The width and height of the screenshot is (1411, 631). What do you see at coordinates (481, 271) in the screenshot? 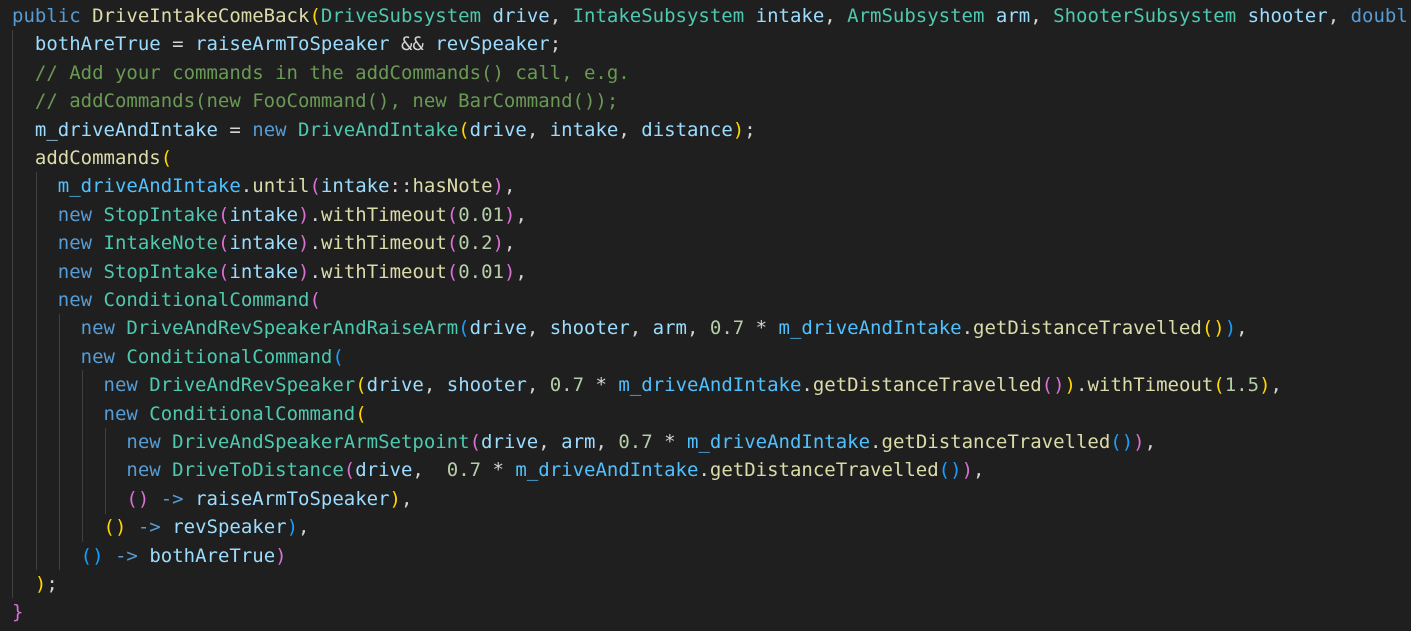
I see `number-token: 0.01` at bounding box center [481, 271].